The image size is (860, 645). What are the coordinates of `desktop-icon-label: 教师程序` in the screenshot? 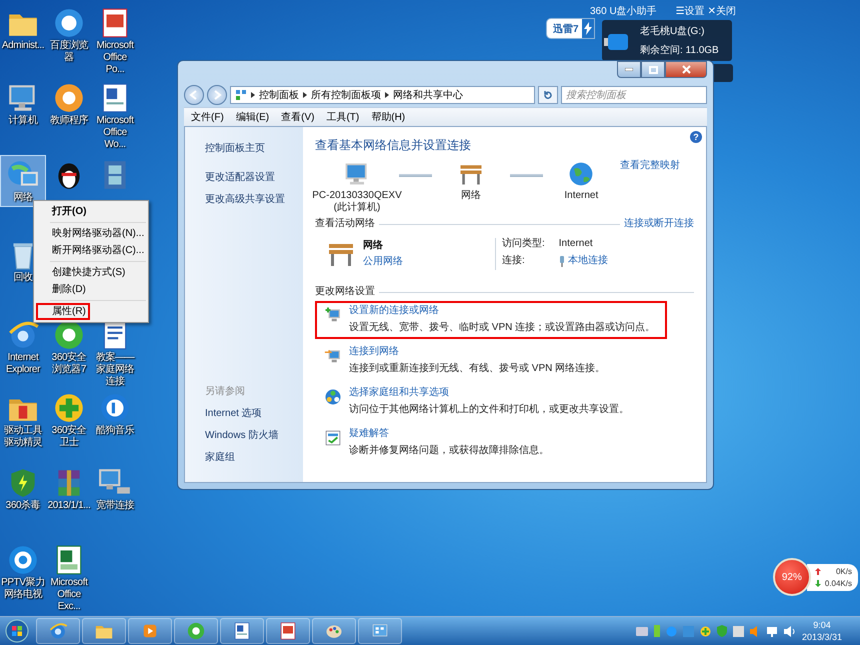 It's located at (69, 121).